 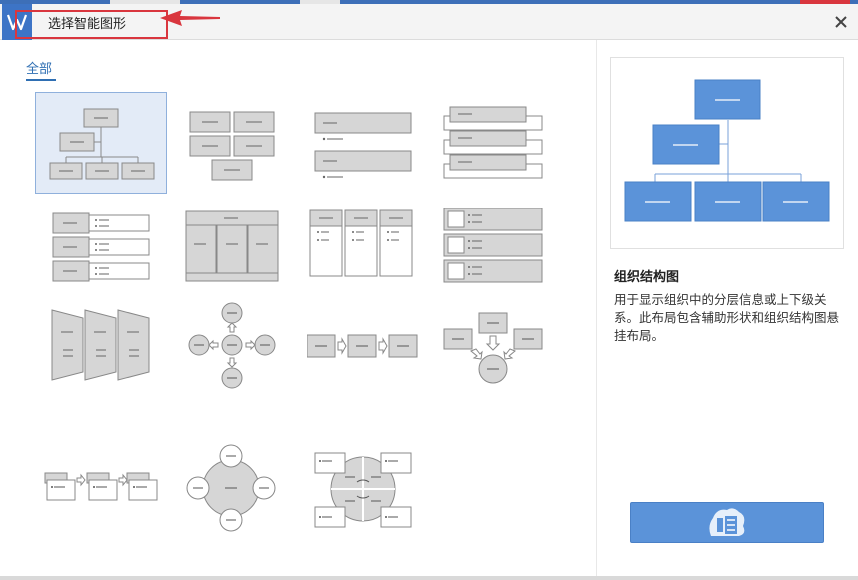 I want to click on dialog-title: 选择智能图形, so click(x=87, y=23).